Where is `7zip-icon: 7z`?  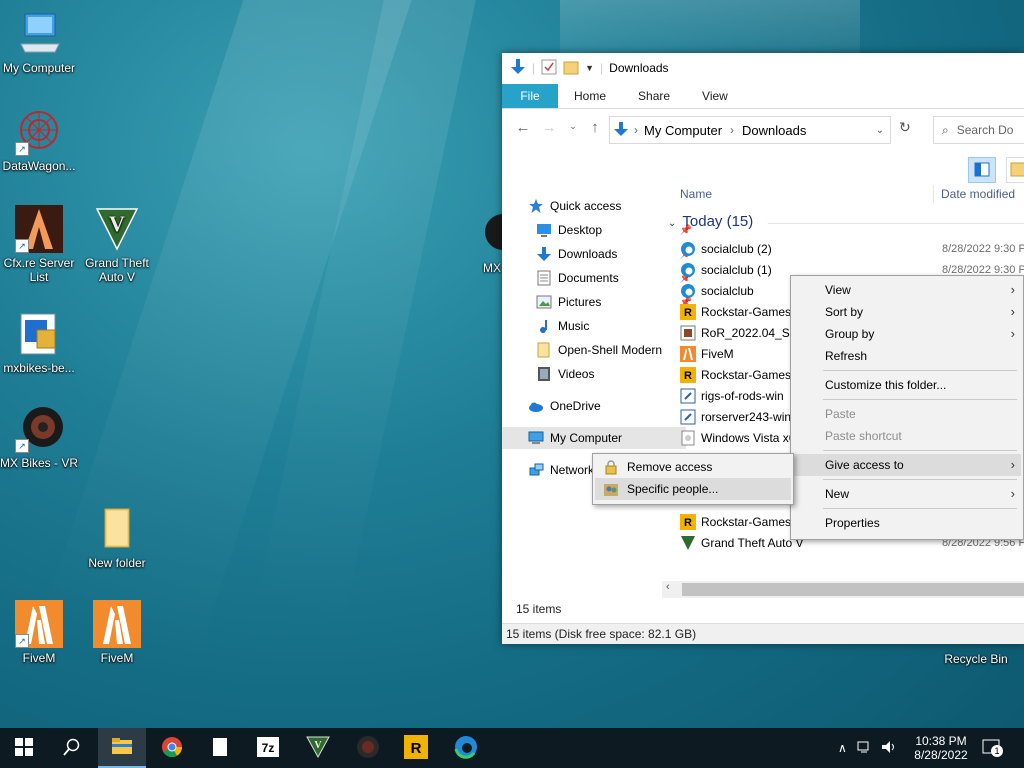 7zip-icon: 7z is located at coordinates (268, 748).